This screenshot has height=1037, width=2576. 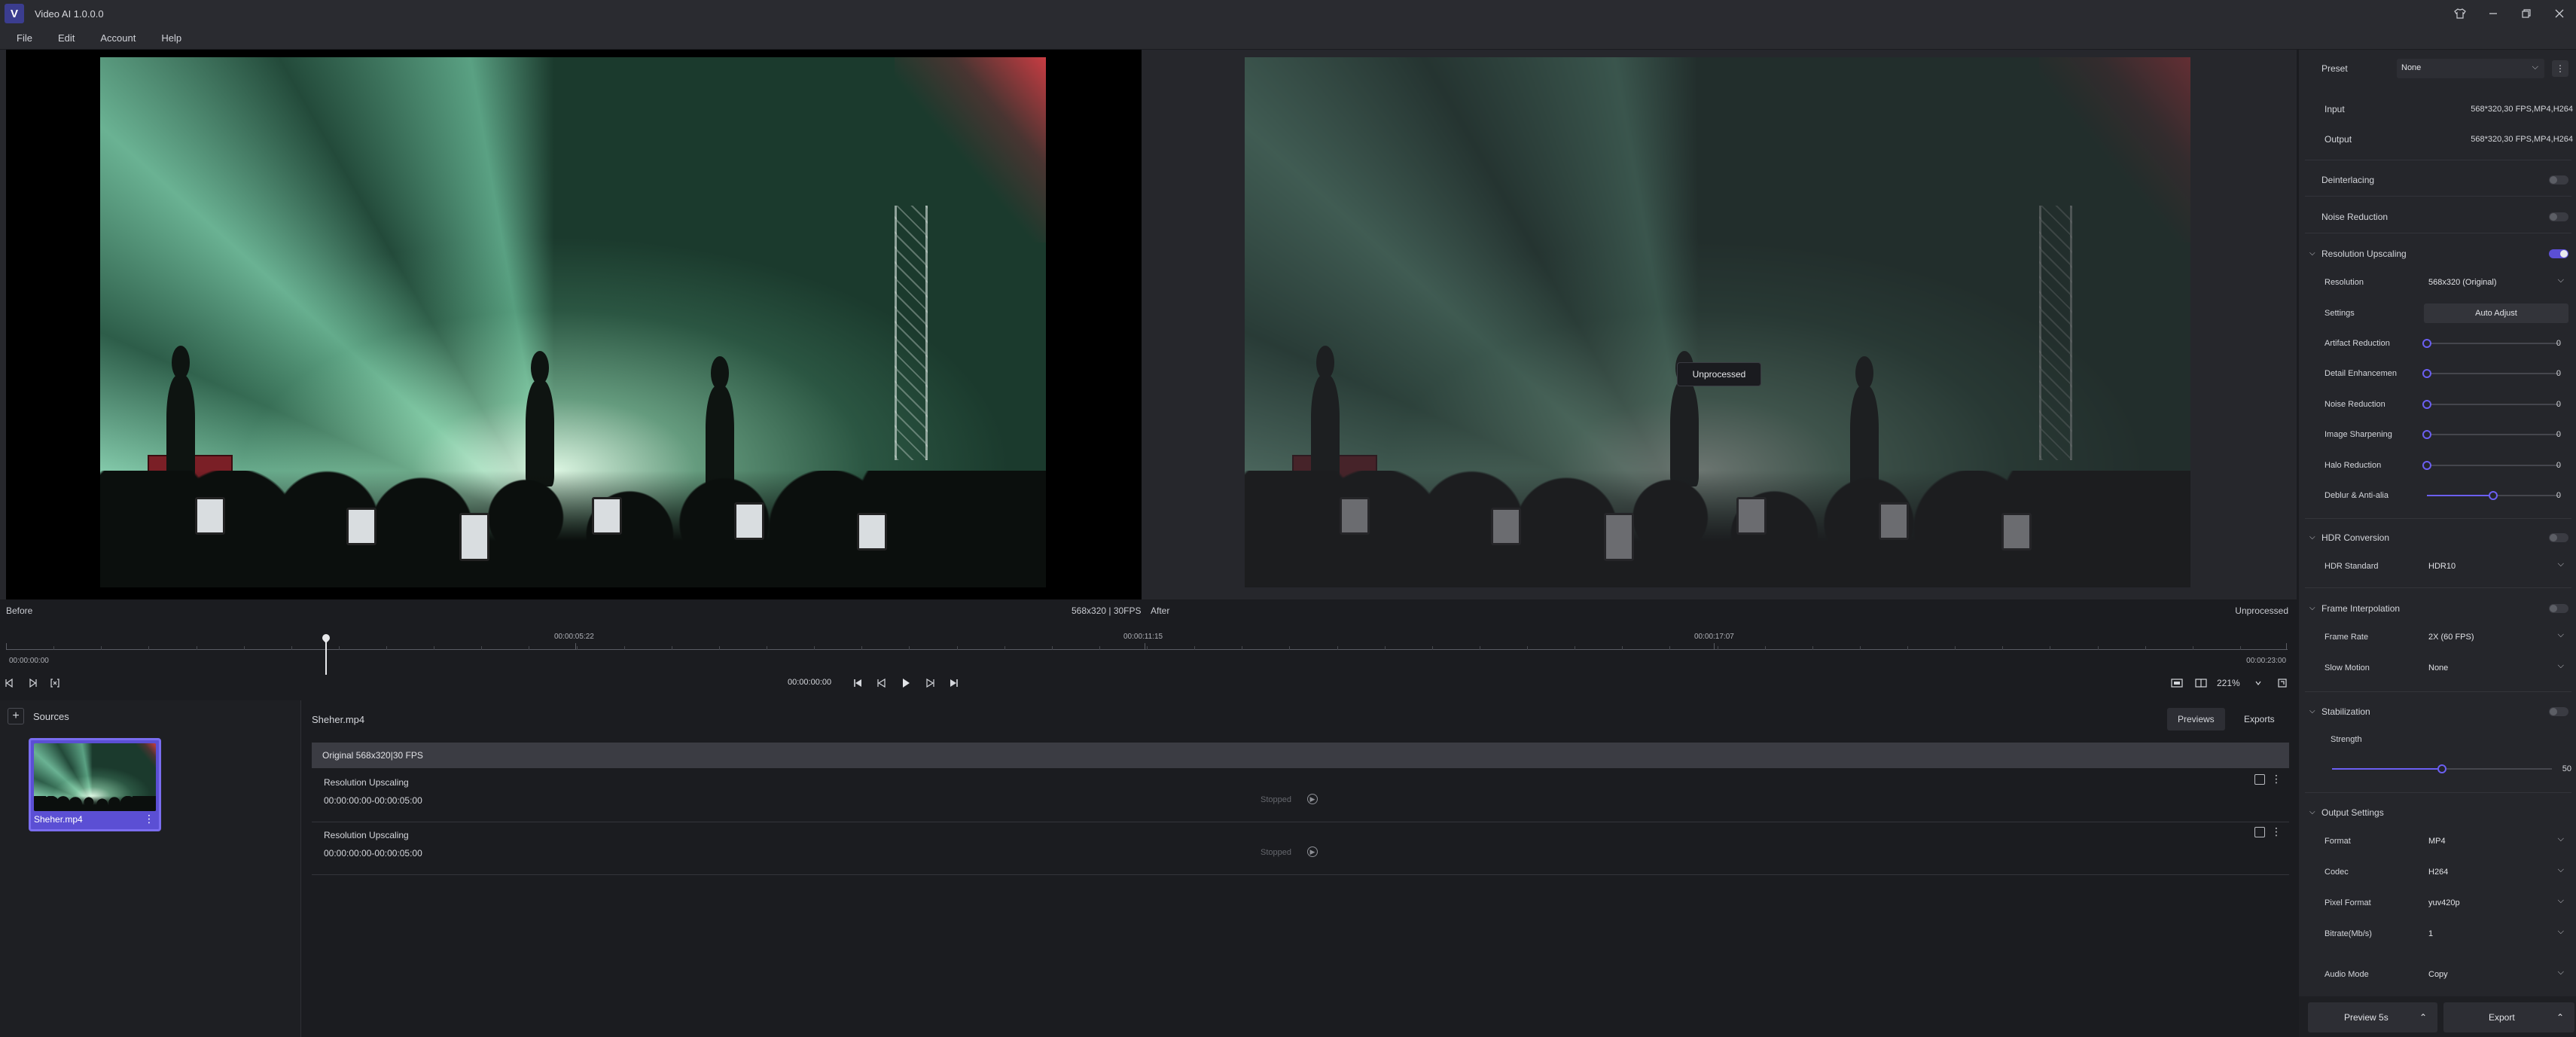 What do you see at coordinates (2496, 903) in the screenshot?
I see `output-setting-select: yuv420p ⌵` at bounding box center [2496, 903].